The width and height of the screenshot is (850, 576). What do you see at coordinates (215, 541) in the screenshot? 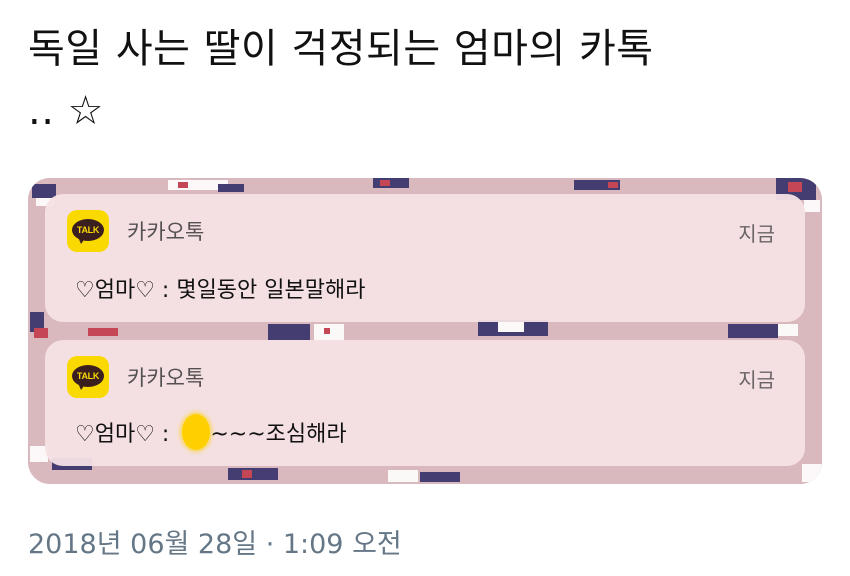
I see `tweet-date: 2018년 06월 28일 · 1:09 오전` at bounding box center [215, 541].